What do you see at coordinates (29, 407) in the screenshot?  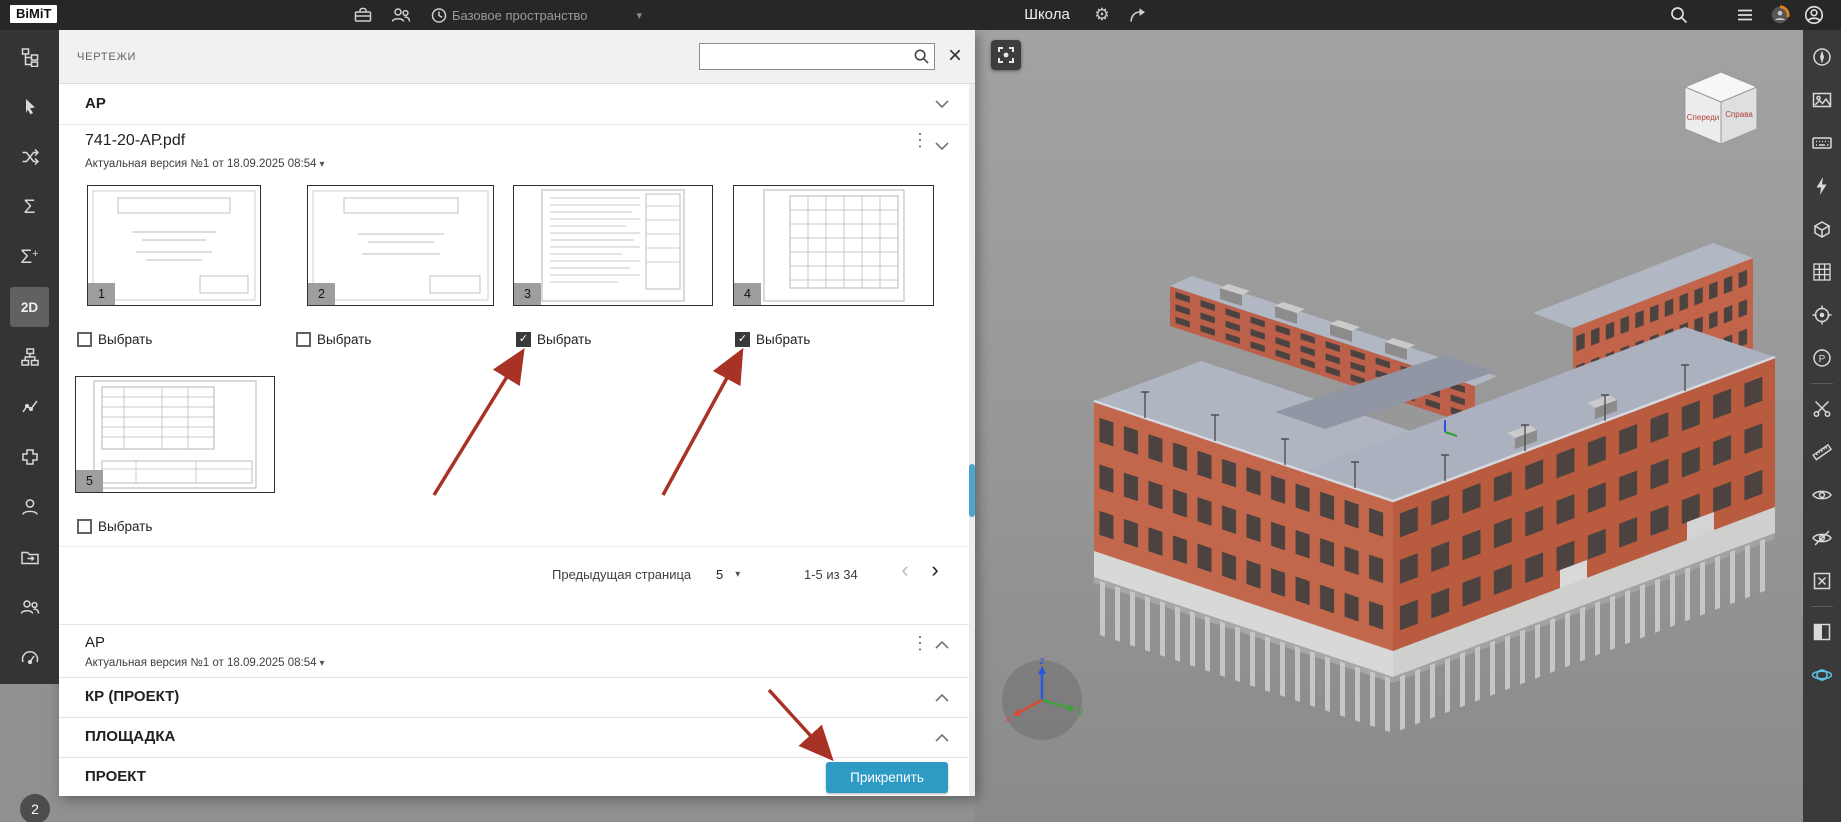 I see `sidebar-item-charts` at bounding box center [29, 407].